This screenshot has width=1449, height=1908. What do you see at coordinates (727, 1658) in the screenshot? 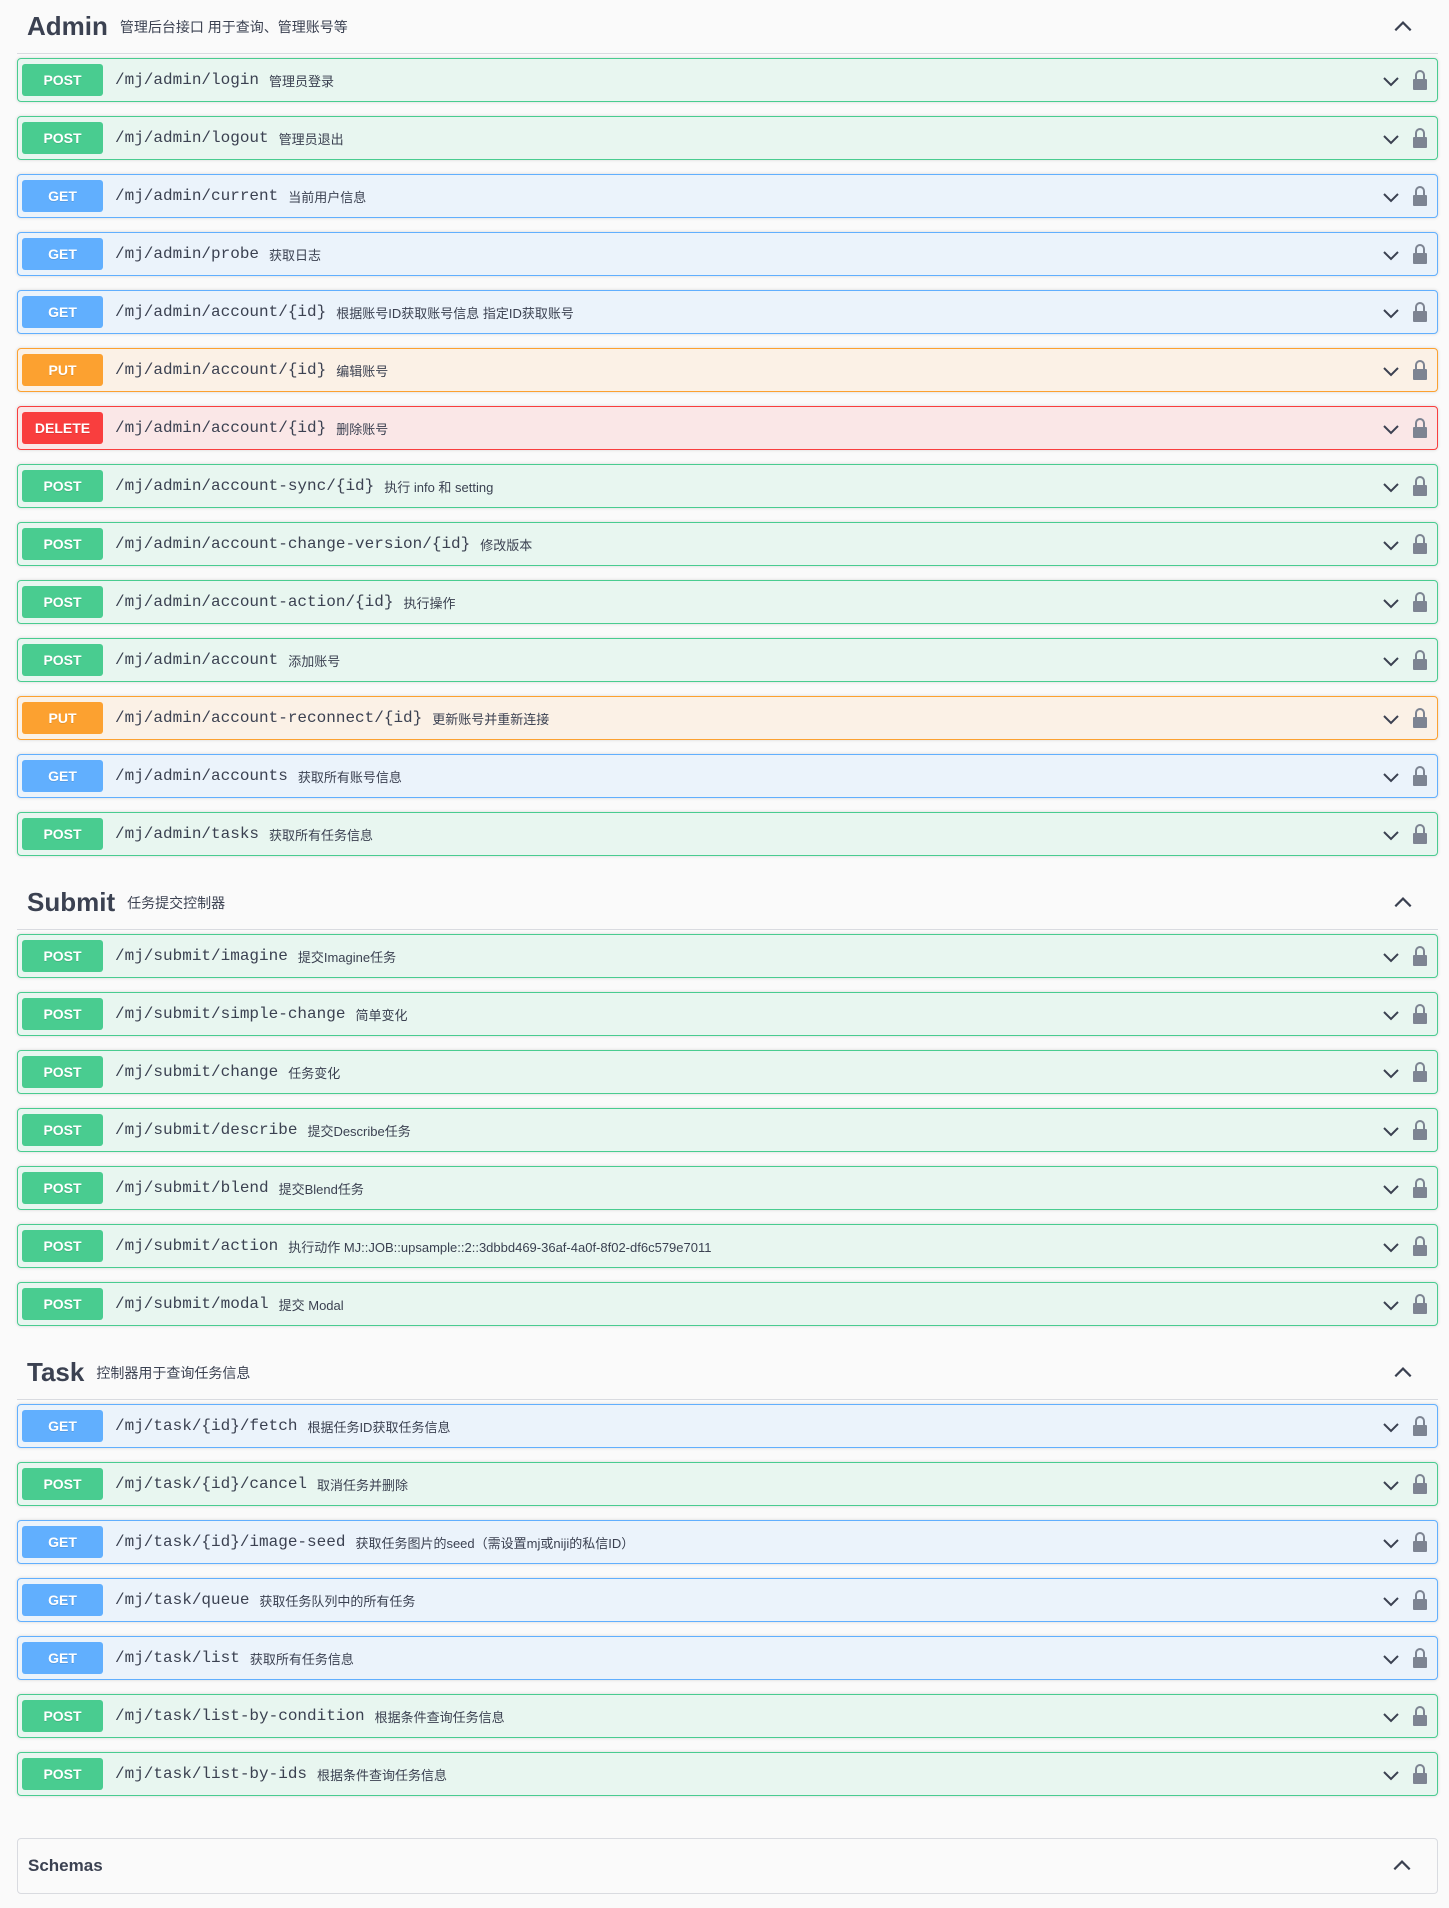
I see `operation-get: GET/mj/task/list 获取所有任务信息` at bounding box center [727, 1658].